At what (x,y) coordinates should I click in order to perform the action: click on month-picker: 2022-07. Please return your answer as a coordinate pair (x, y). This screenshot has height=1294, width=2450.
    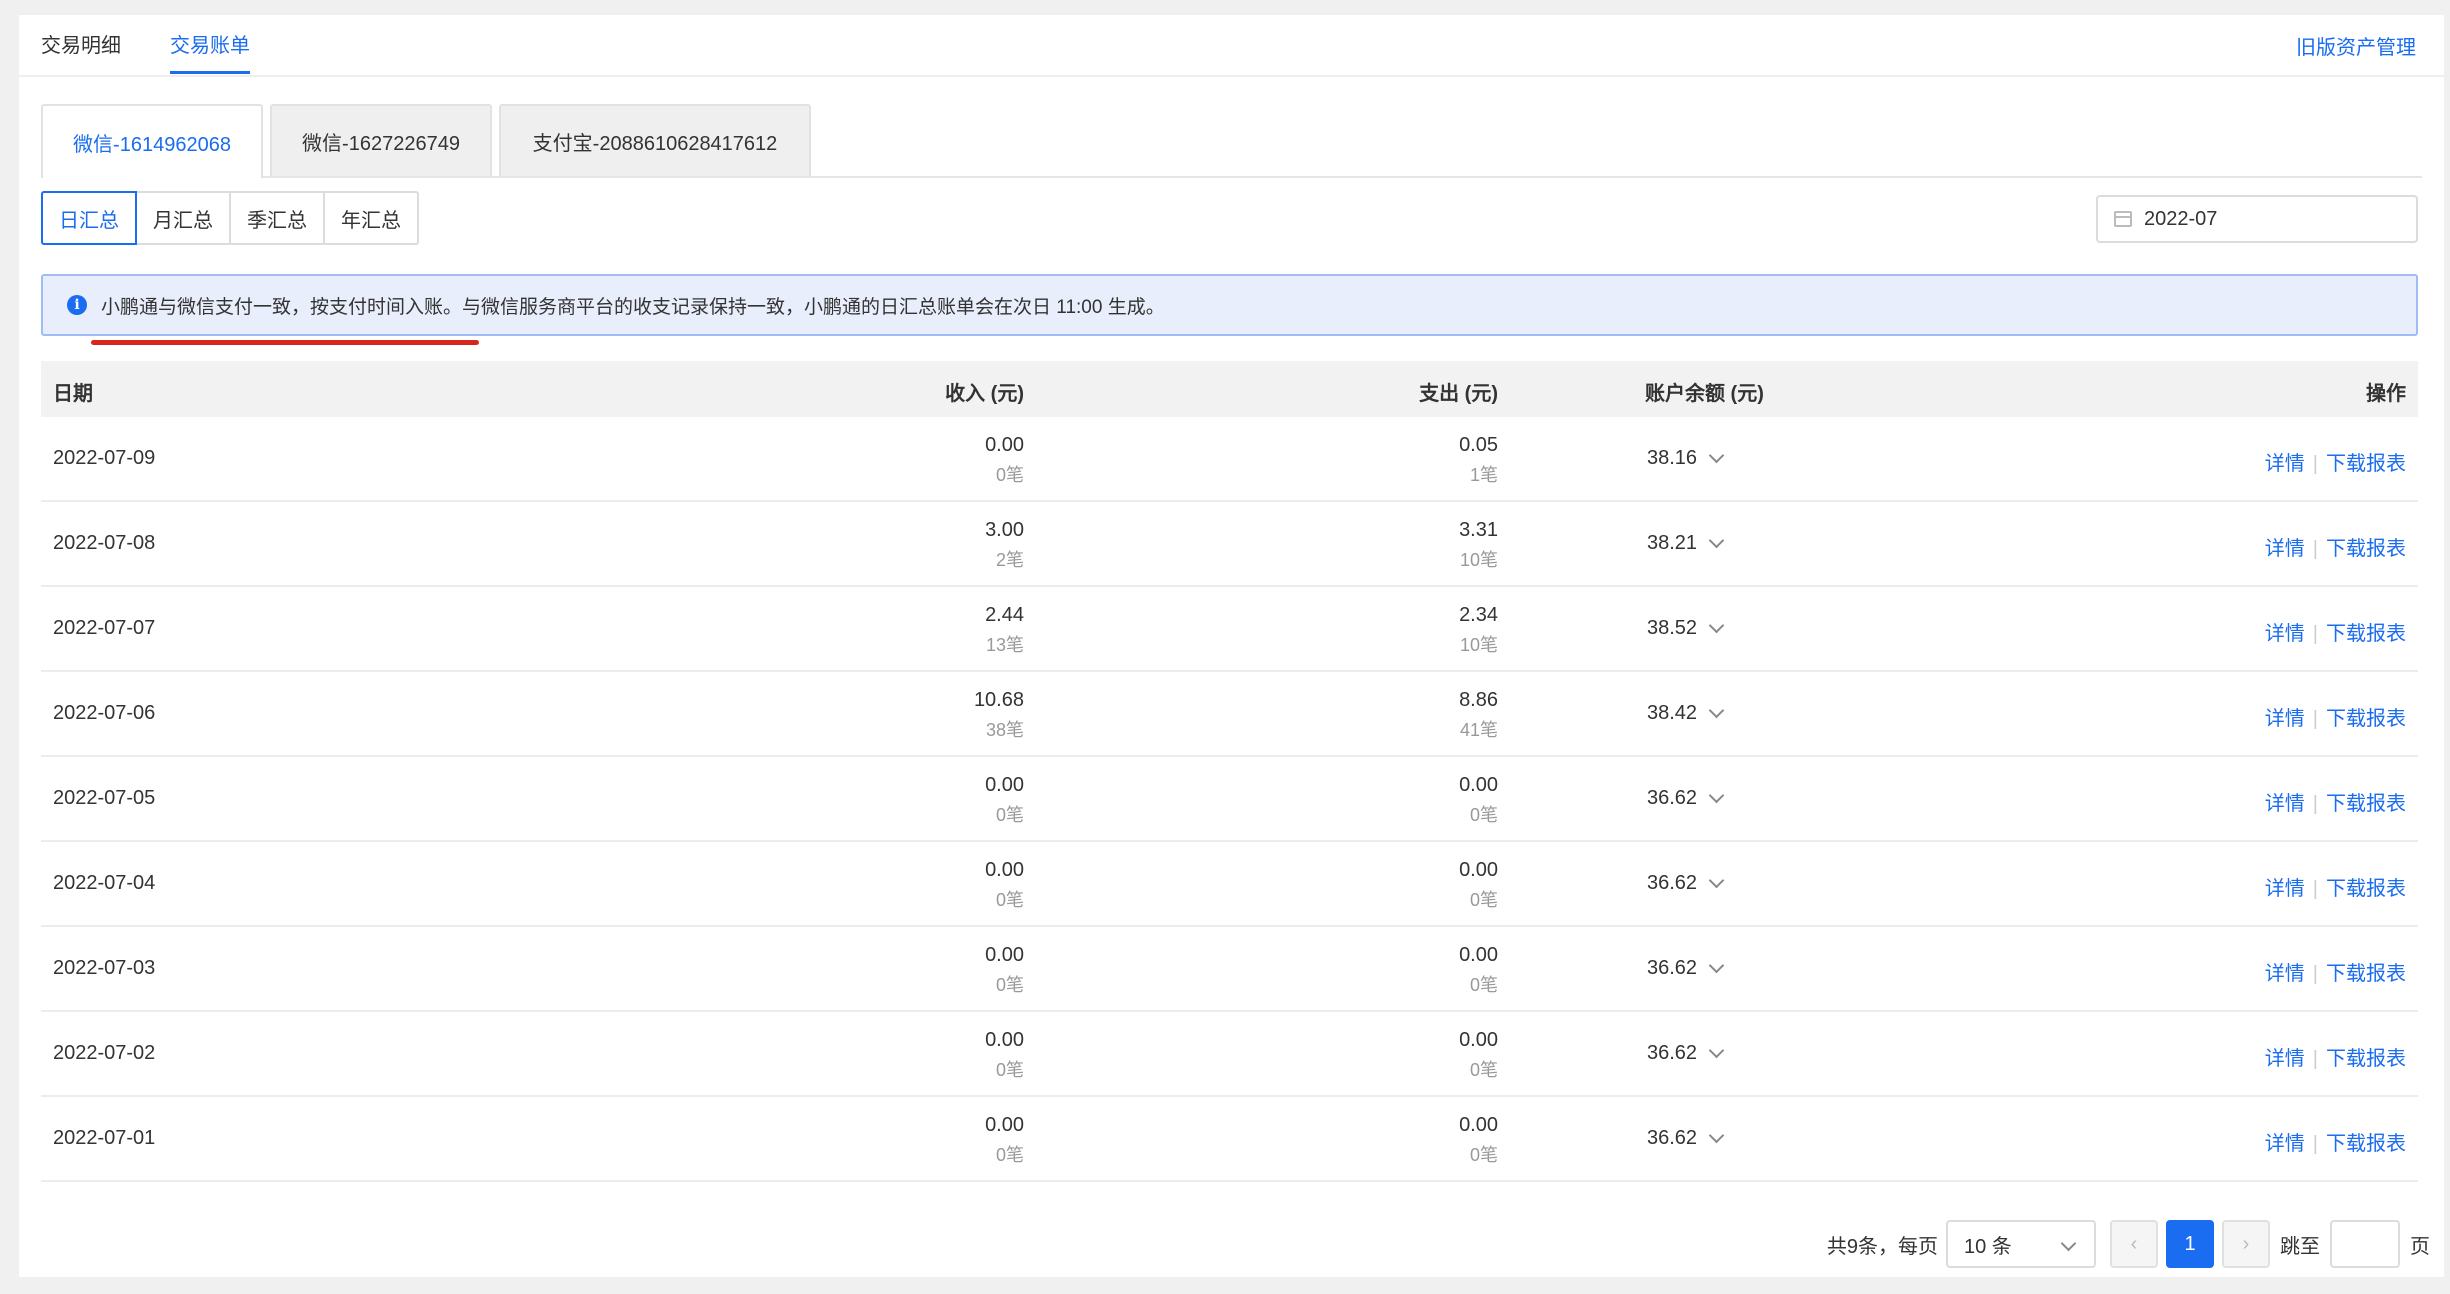
    Looking at the image, I should click on (2257, 219).